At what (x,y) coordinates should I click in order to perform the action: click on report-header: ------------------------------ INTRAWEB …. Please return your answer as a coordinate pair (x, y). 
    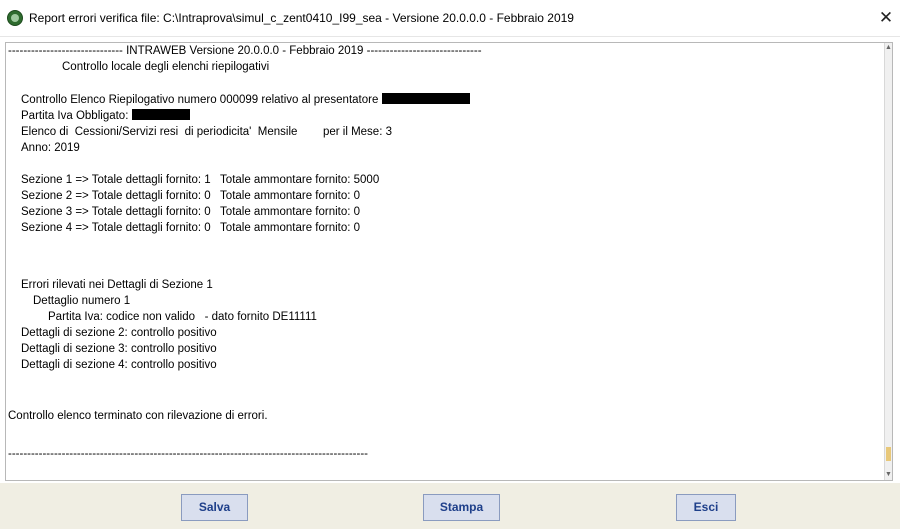
    Looking at the image, I should click on (245, 51).